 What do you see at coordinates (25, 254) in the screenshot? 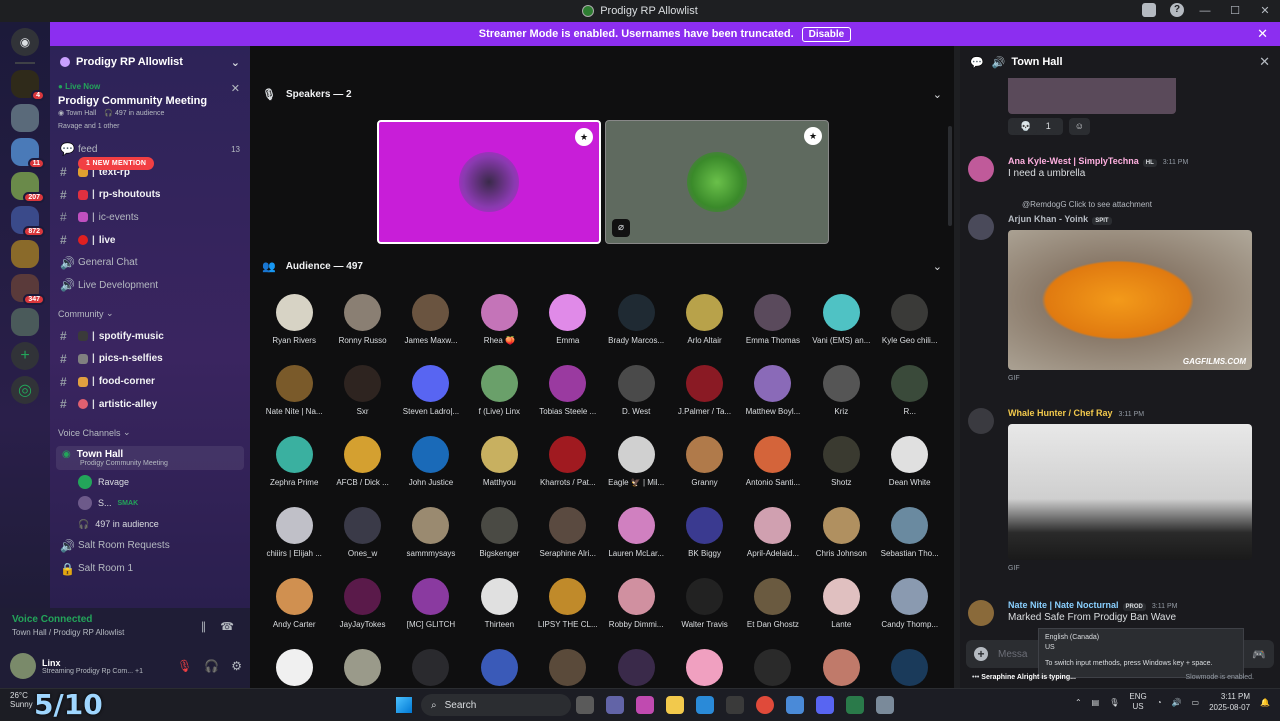
I see `server-folder-icon` at bounding box center [25, 254].